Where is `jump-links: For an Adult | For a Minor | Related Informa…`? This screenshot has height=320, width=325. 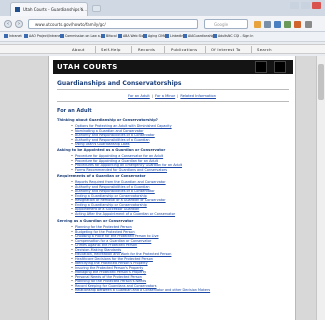 jump-links: For an Adult | For a Minor | Related Informa… is located at coordinates (172, 96).